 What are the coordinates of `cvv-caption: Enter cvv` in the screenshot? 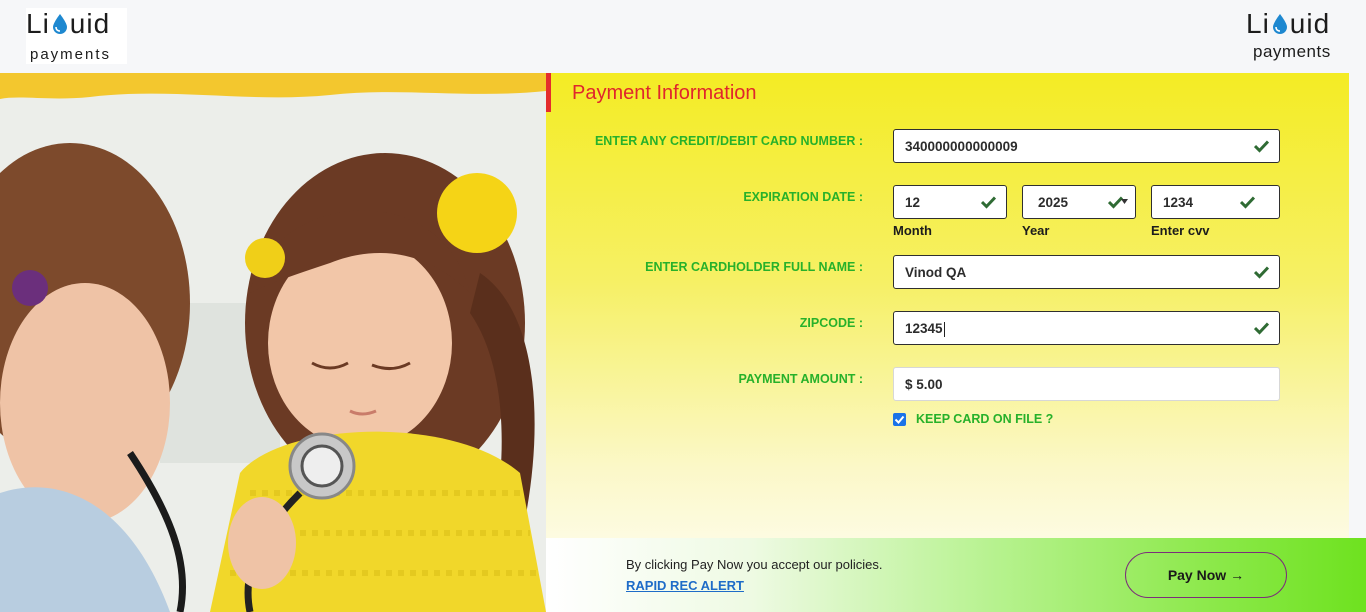 It's located at (1180, 230).